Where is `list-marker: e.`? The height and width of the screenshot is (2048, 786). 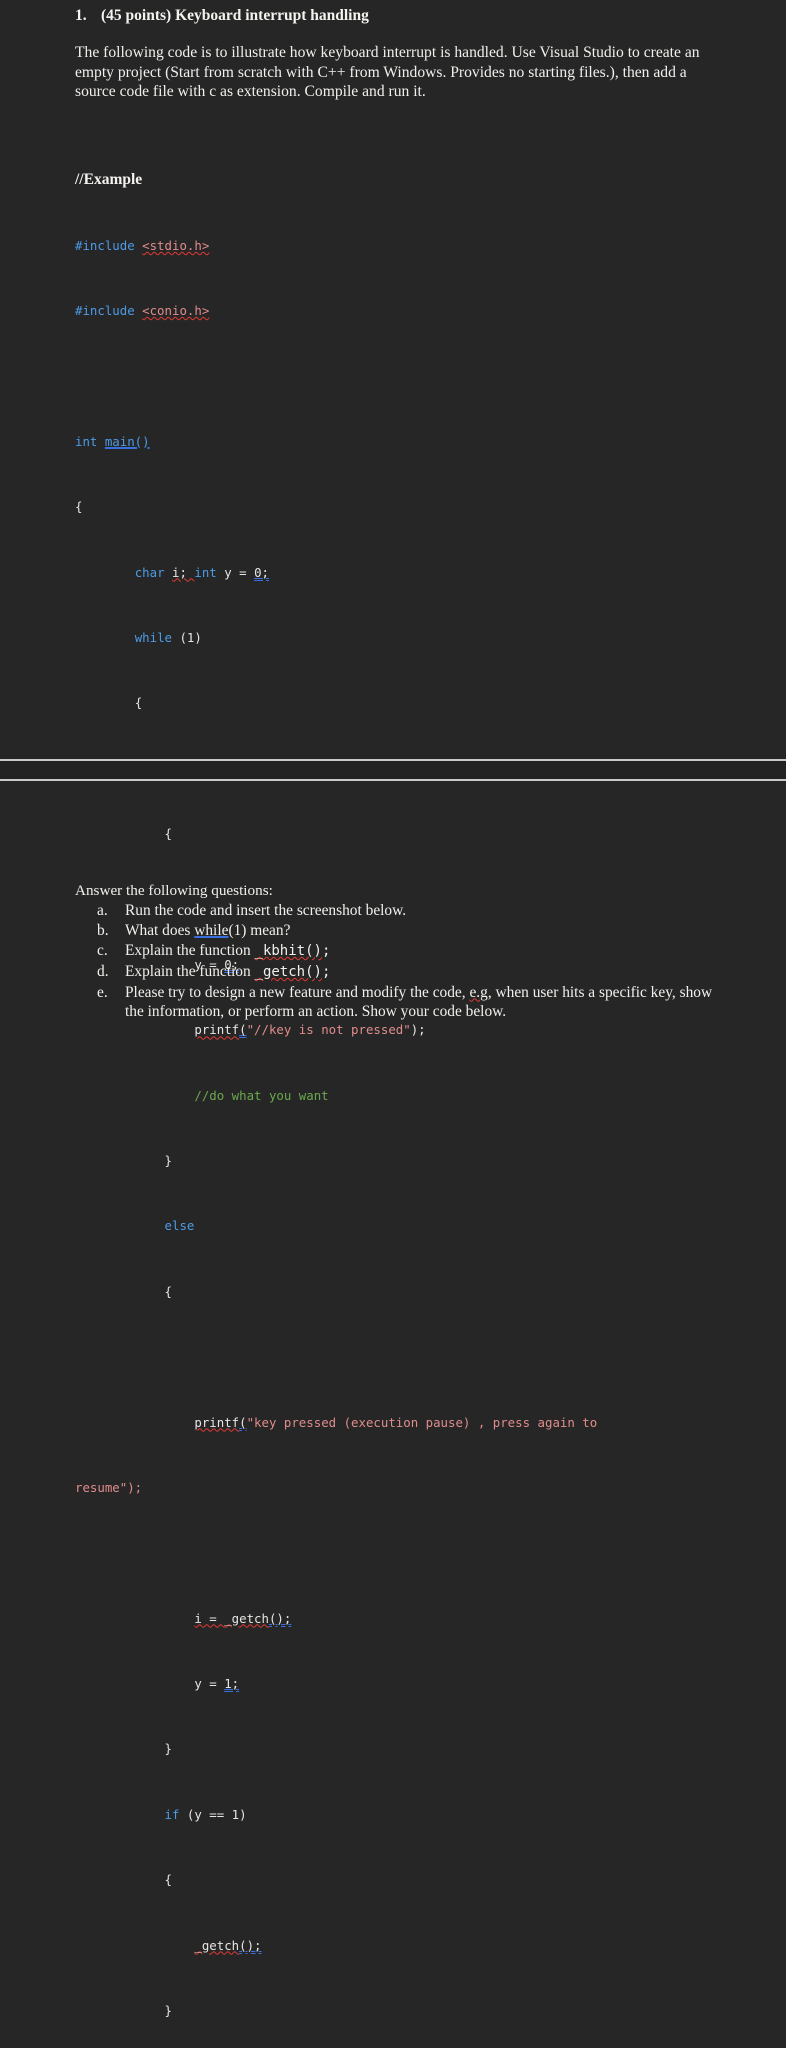 list-marker: e. is located at coordinates (102, 992).